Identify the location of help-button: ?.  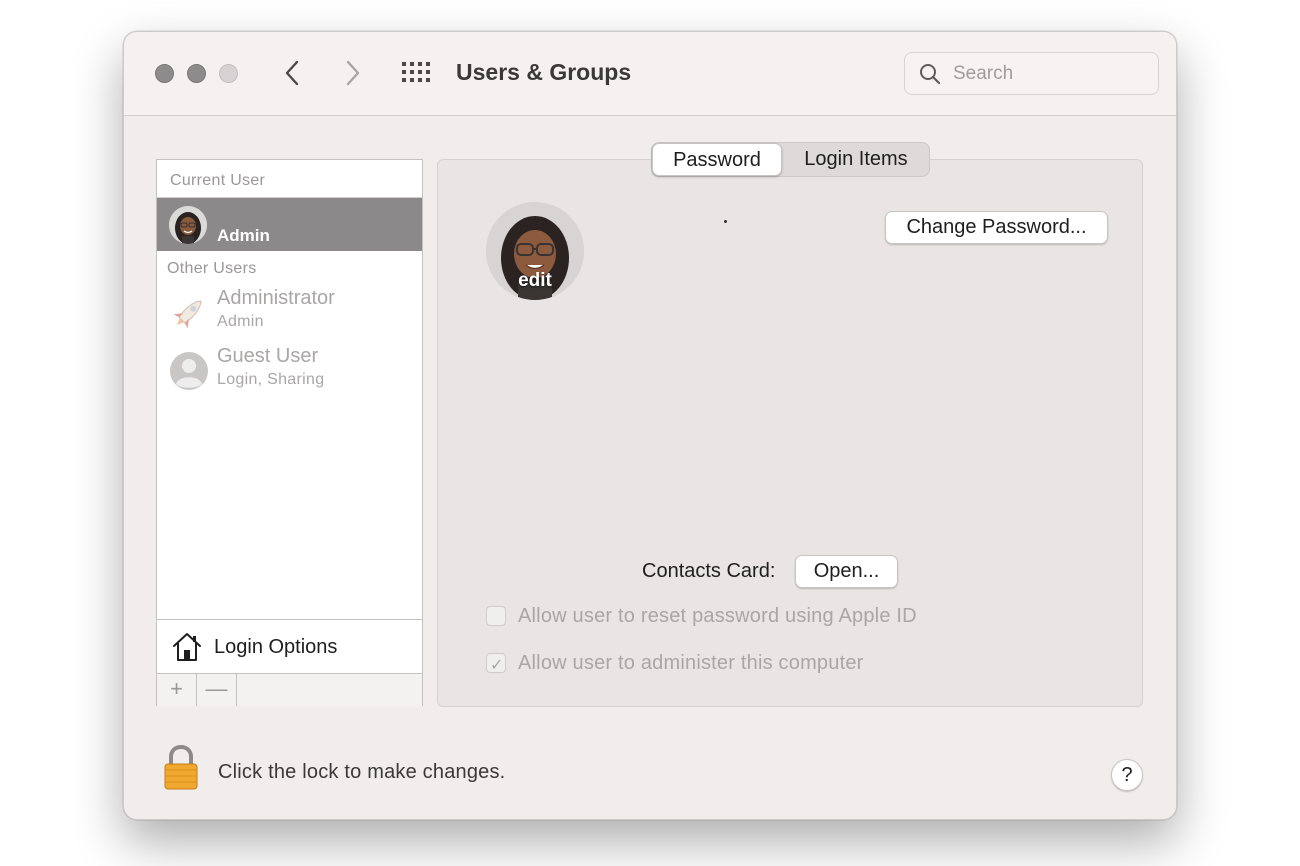
(1127, 775).